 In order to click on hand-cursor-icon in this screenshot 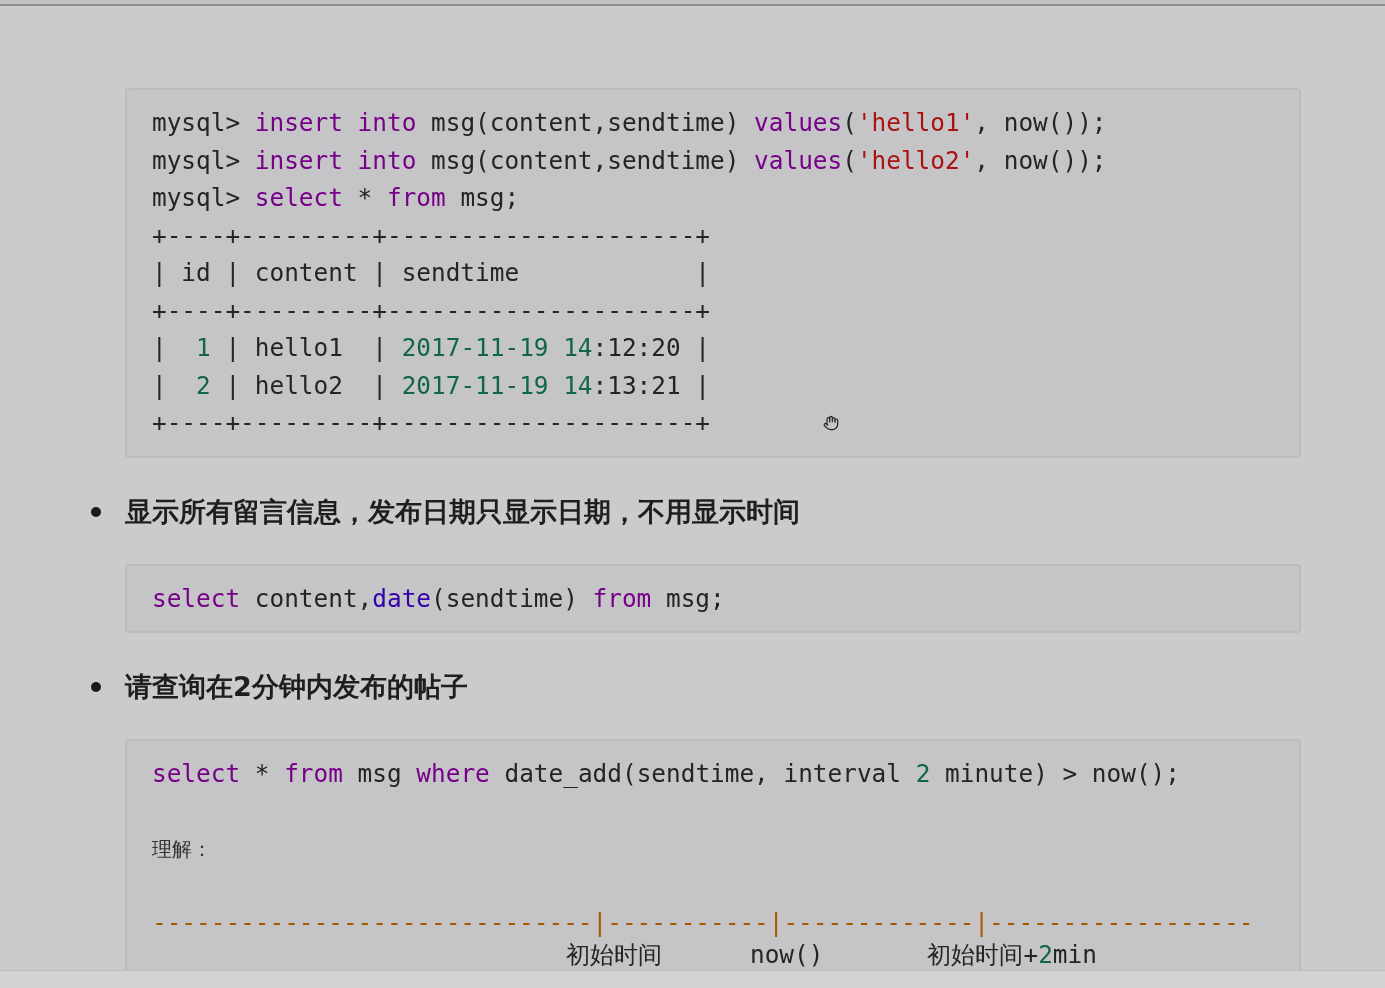, I will do `click(831, 423)`.